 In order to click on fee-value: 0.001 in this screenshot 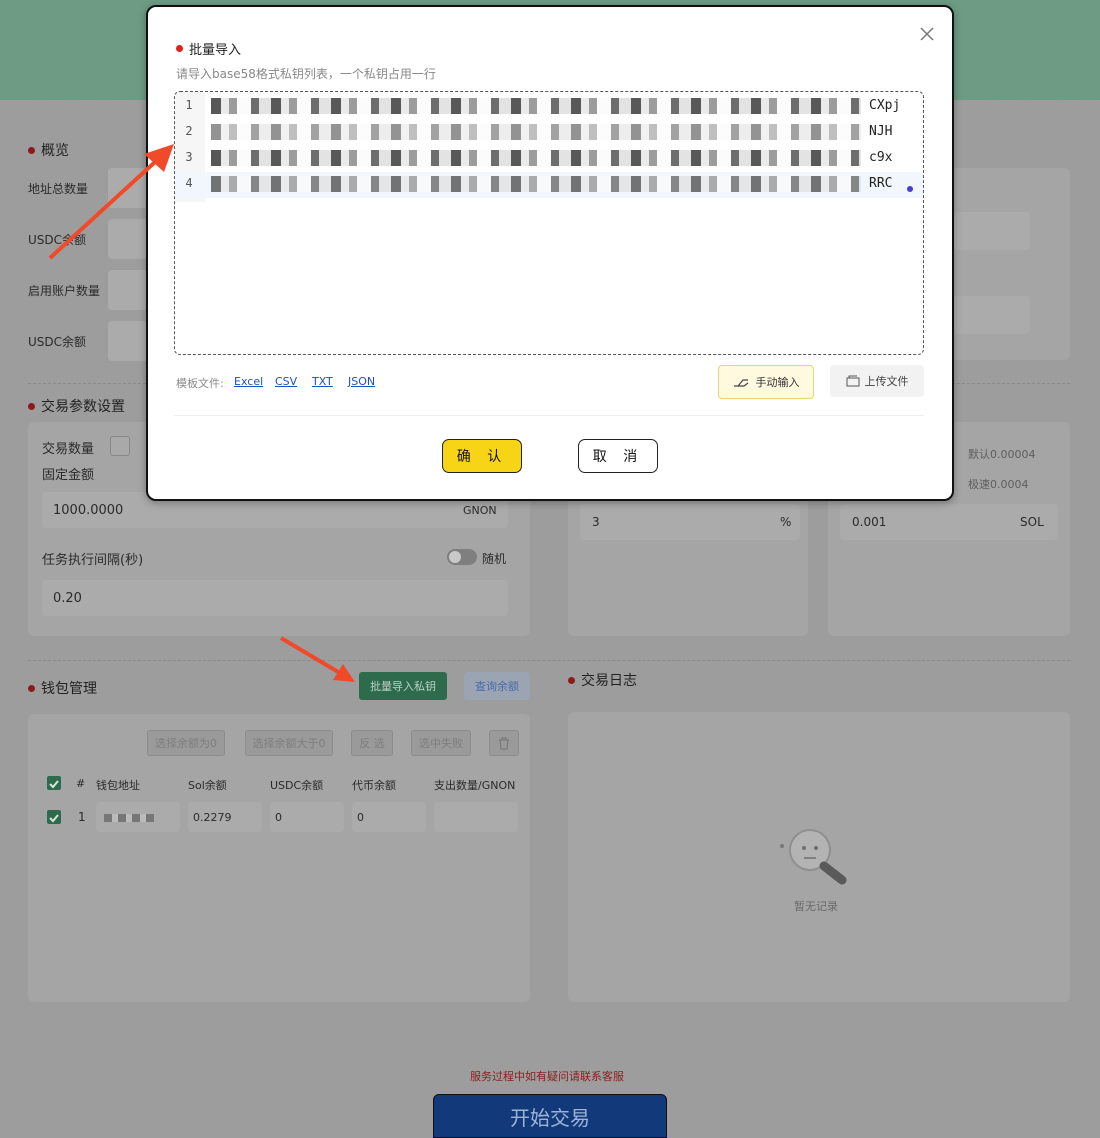, I will do `click(869, 522)`.